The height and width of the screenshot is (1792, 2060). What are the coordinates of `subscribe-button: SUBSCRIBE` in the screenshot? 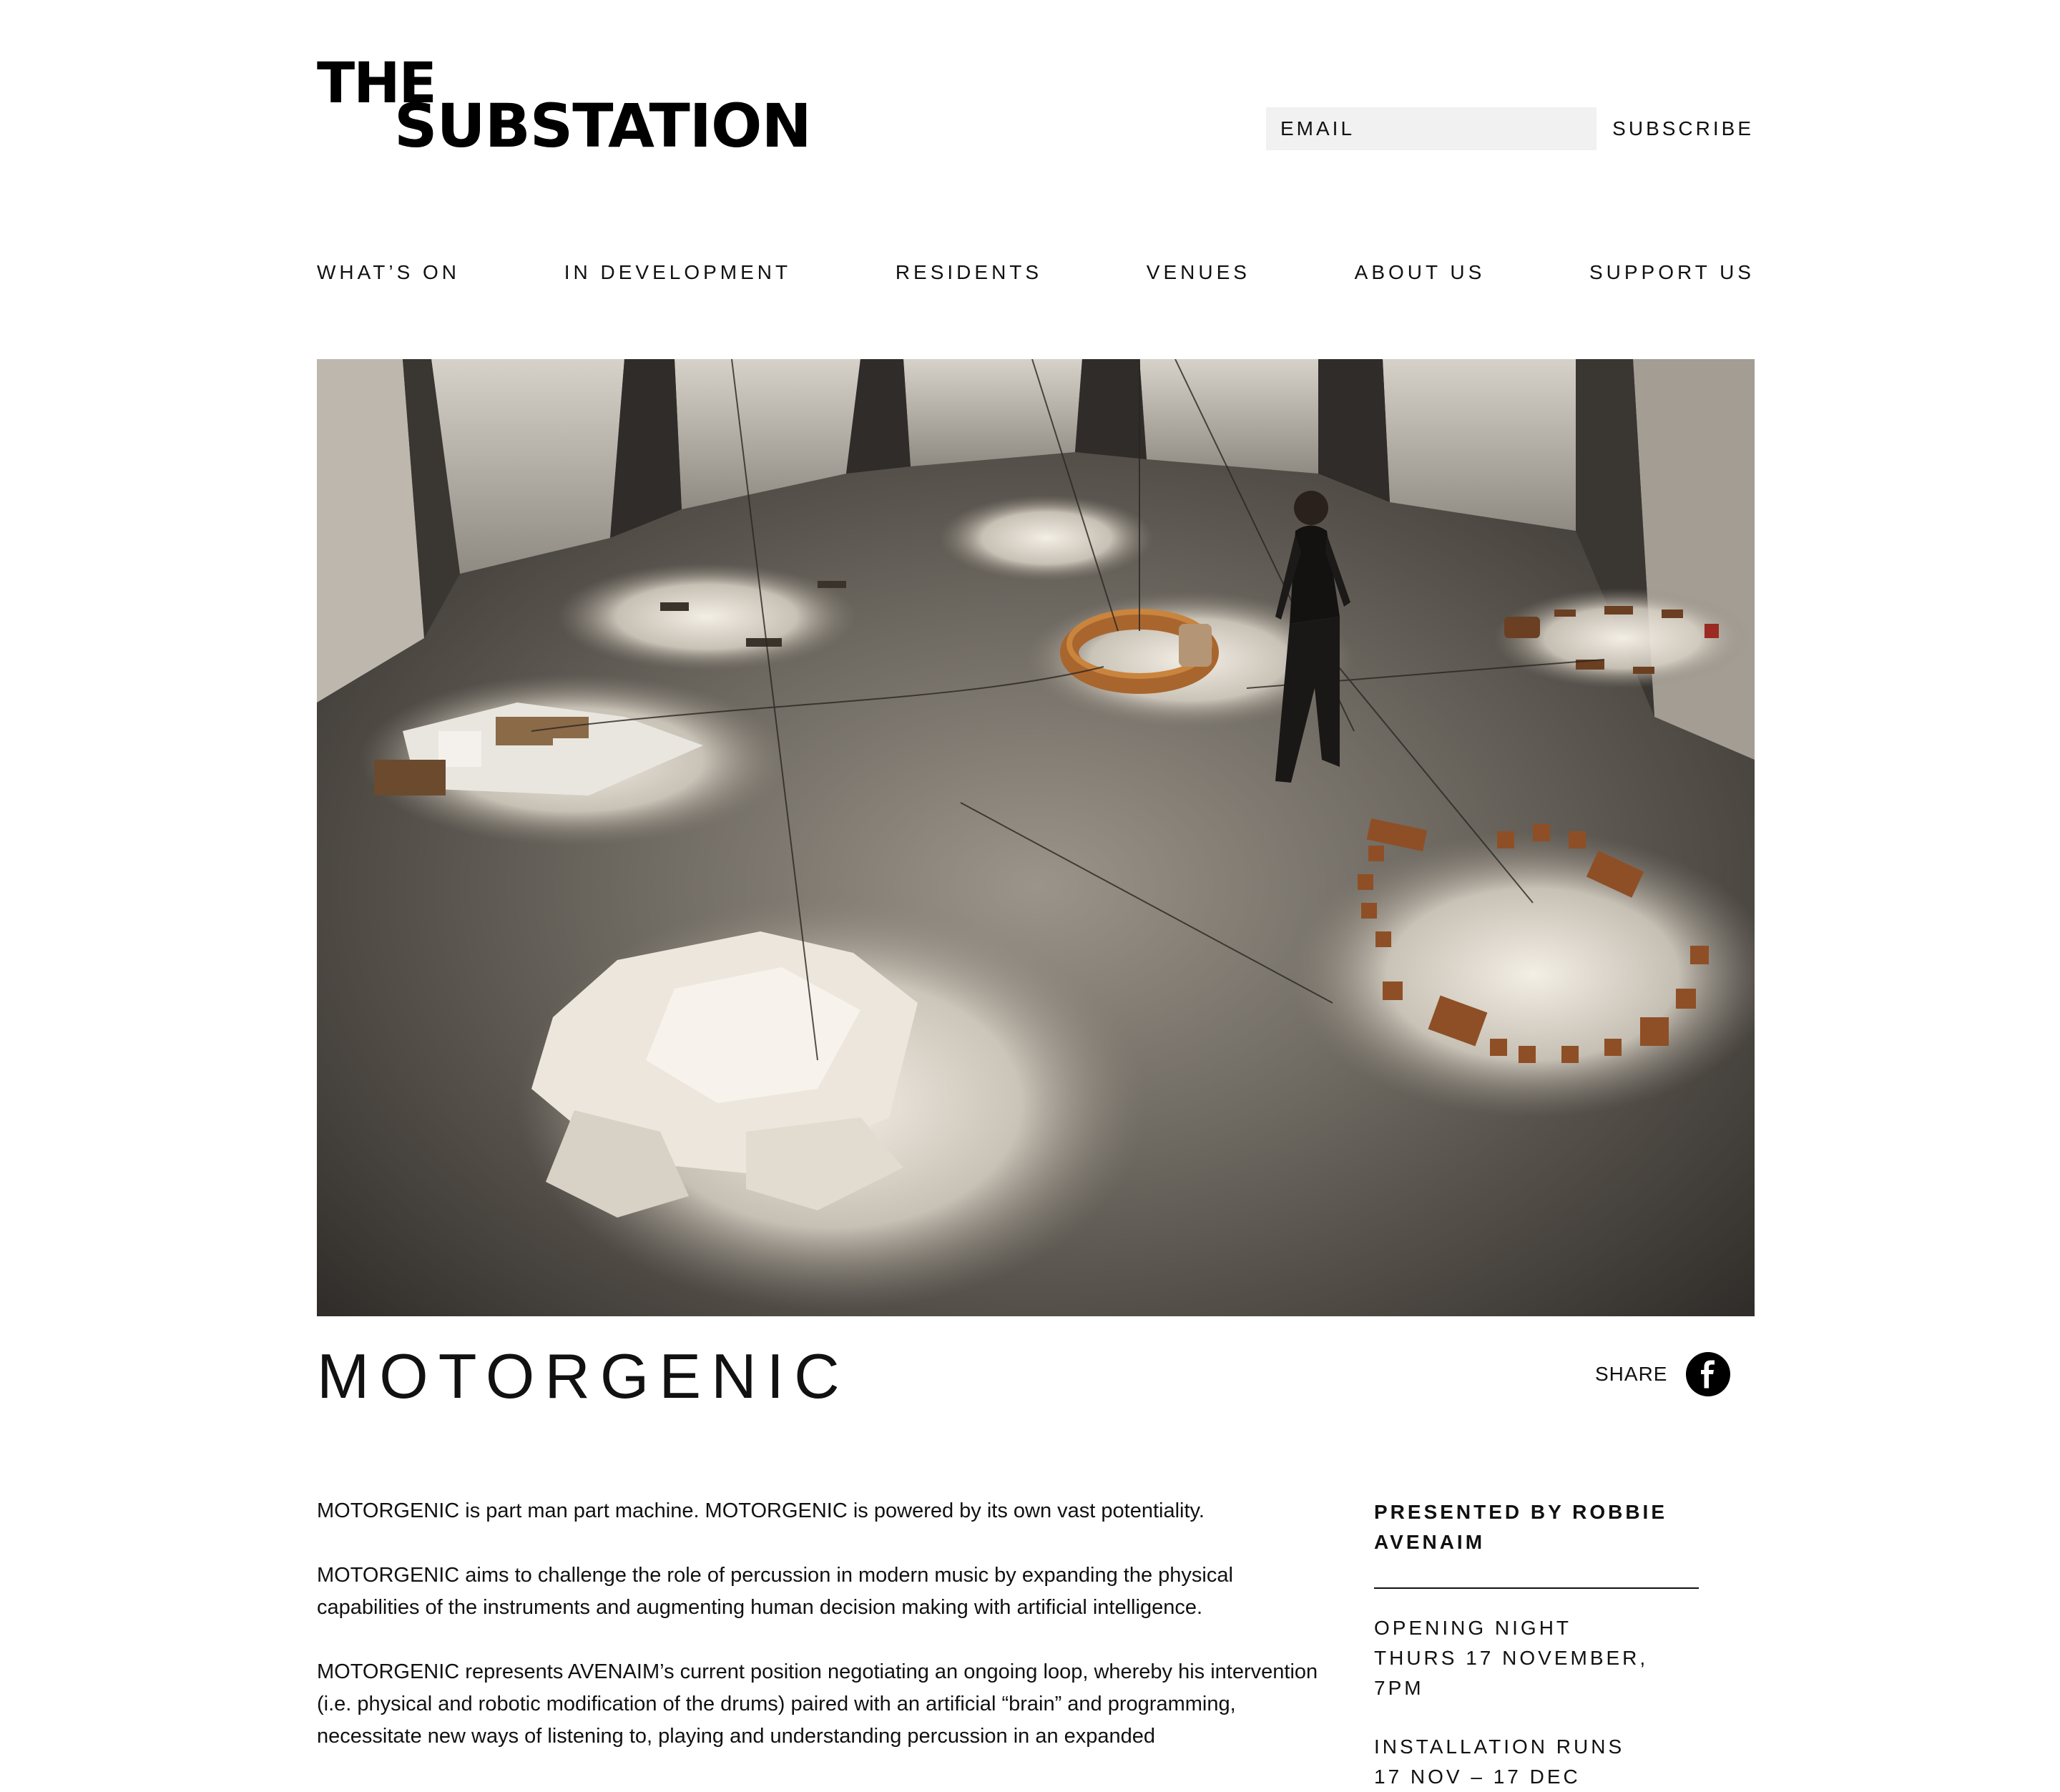 It's located at (1682, 128).